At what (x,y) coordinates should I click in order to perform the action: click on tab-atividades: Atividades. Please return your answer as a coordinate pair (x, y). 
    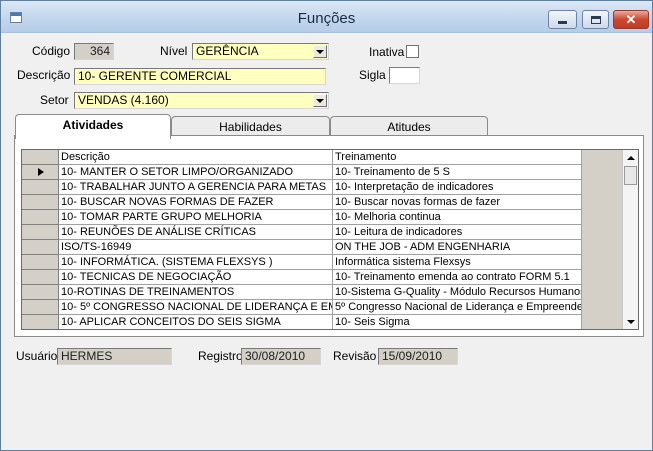
    Looking at the image, I should click on (93, 126).